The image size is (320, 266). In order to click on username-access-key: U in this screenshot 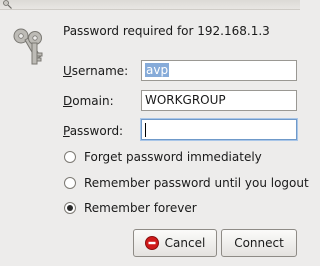, I will do `click(67, 71)`.